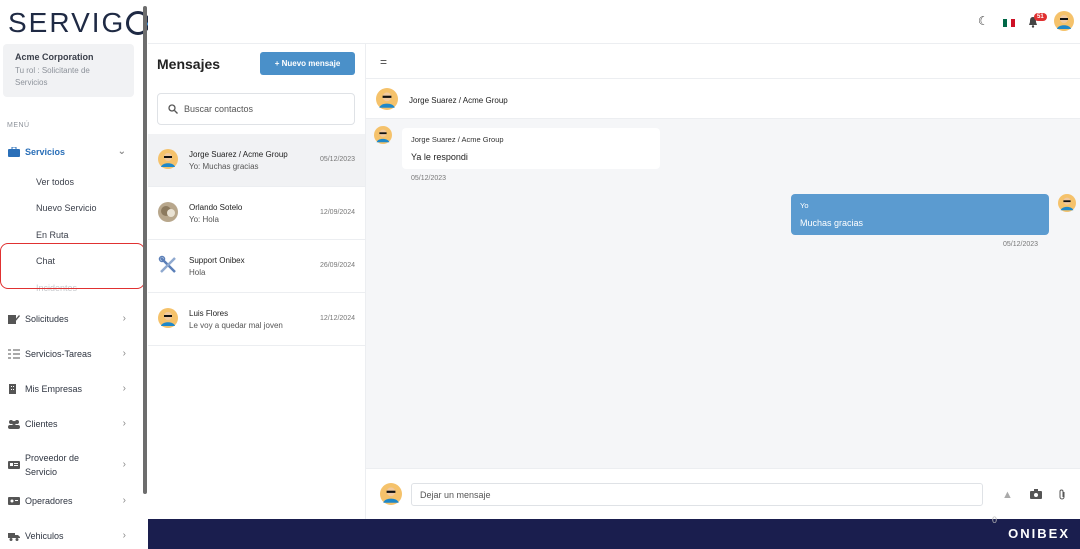 The image size is (1080, 549). I want to click on sidebar-item-servicios-tareas: Servicios-Tareas ›, so click(69, 354).